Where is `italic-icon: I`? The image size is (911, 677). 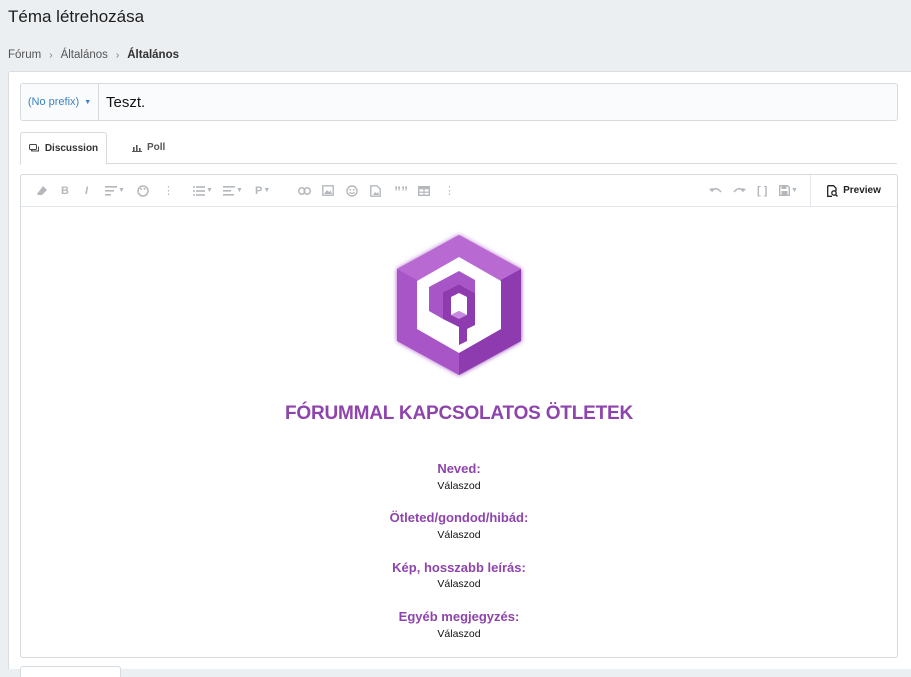
italic-icon: I is located at coordinates (86, 190).